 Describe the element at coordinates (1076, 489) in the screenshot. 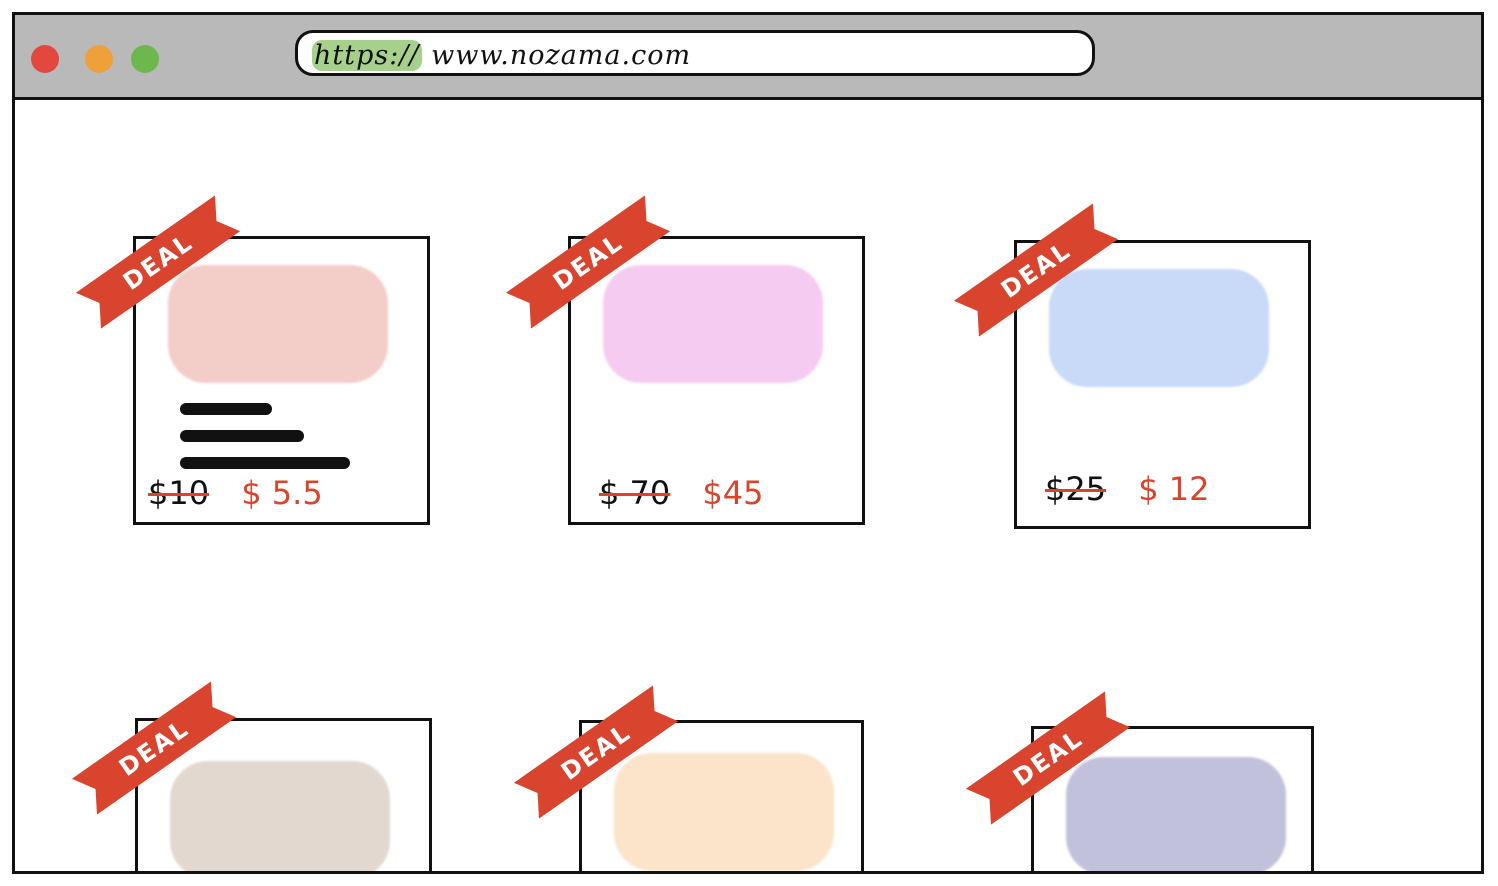

I see `old-price: $25` at that location.